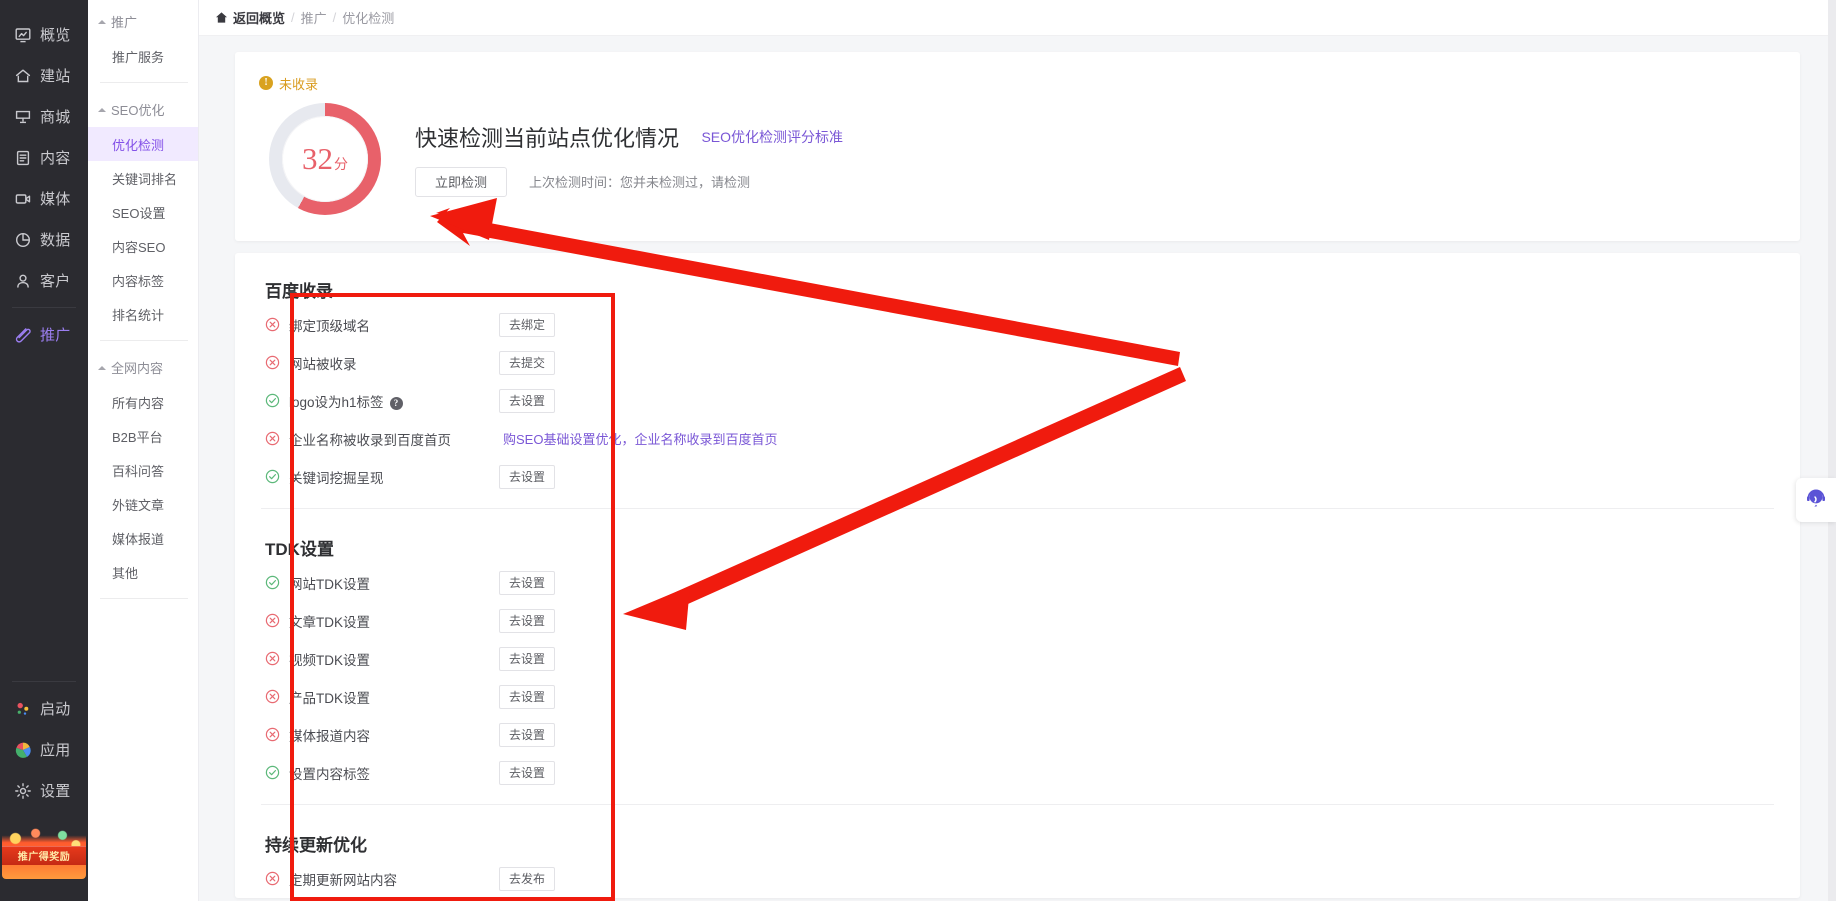 The height and width of the screenshot is (901, 1836). I want to click on sidebar-item-keyword-ranking: 关键词排名, so click(143, 178).